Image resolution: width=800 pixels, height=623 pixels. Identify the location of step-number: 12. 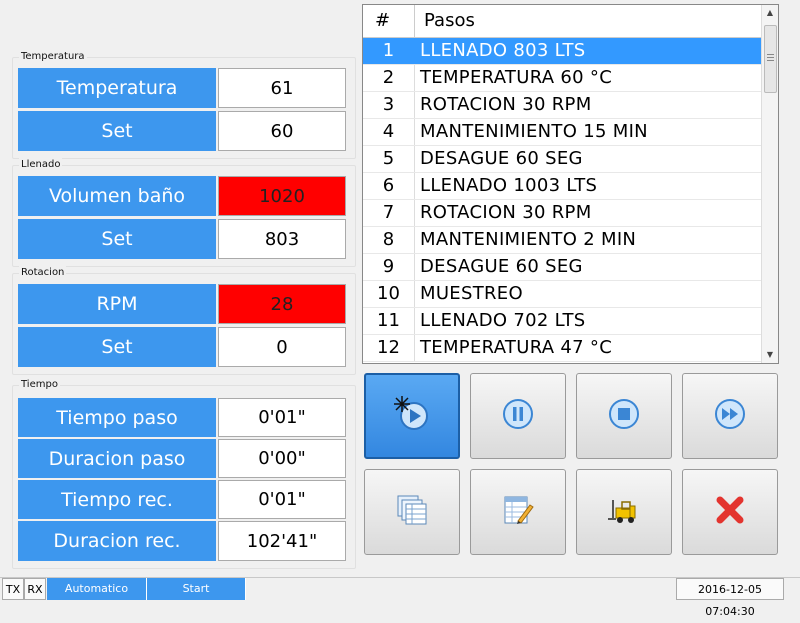
(389, 348).